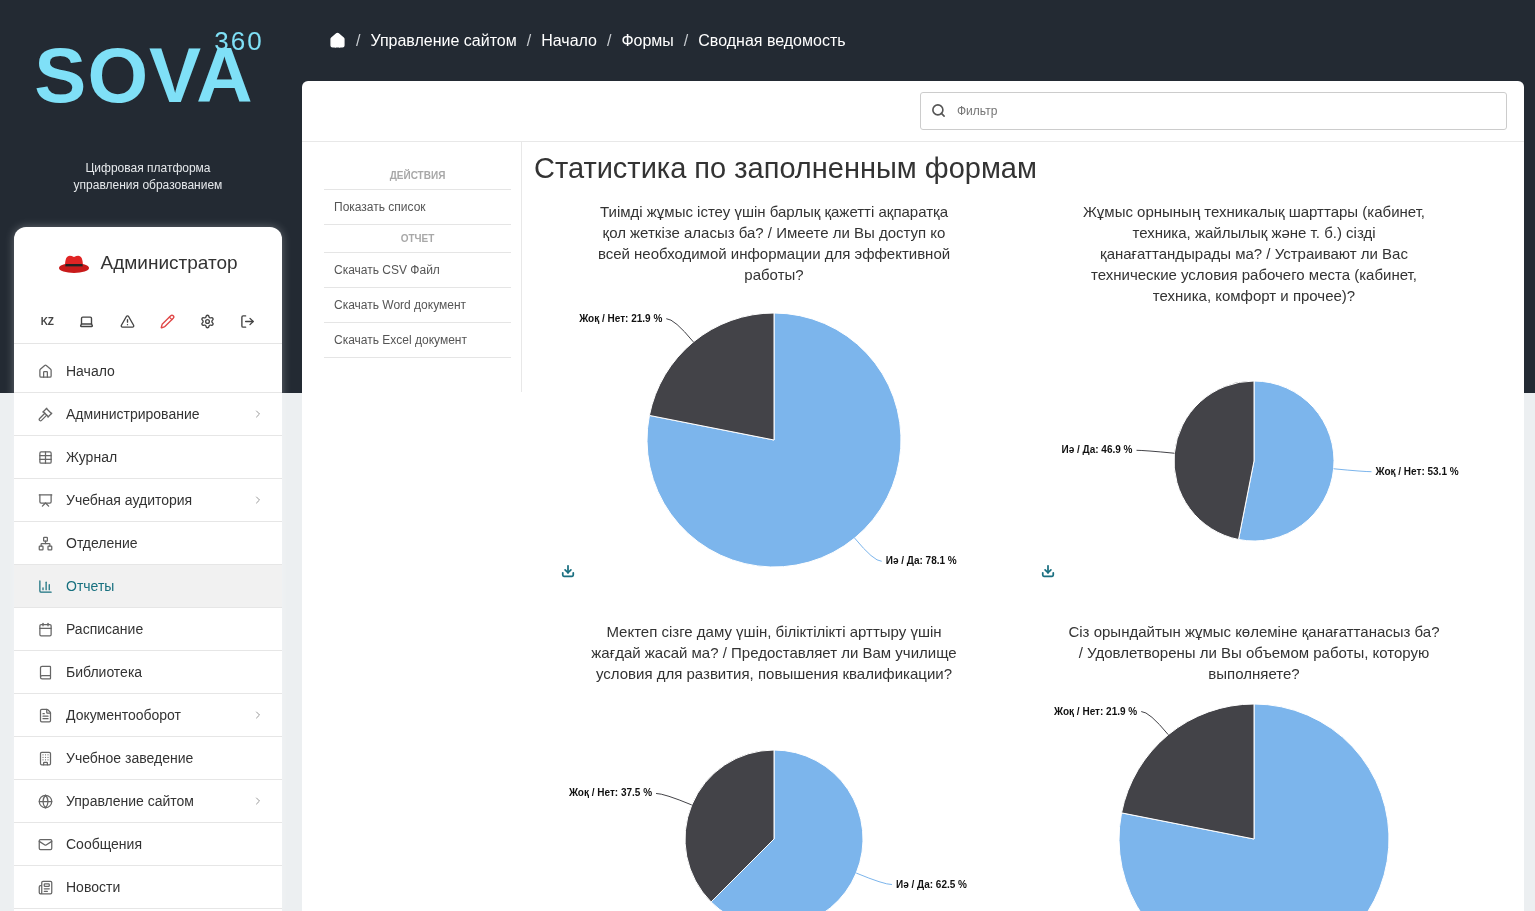 This screenshot has height=911, width=1535. I want to click on chart-title: Мектеп сізге даму үшін, біліктілікті арттыру үшін жағдай жасай ма? / Предоставляет ли Вам училище условия для развития, повышения квалификации?, so click(774, 653).